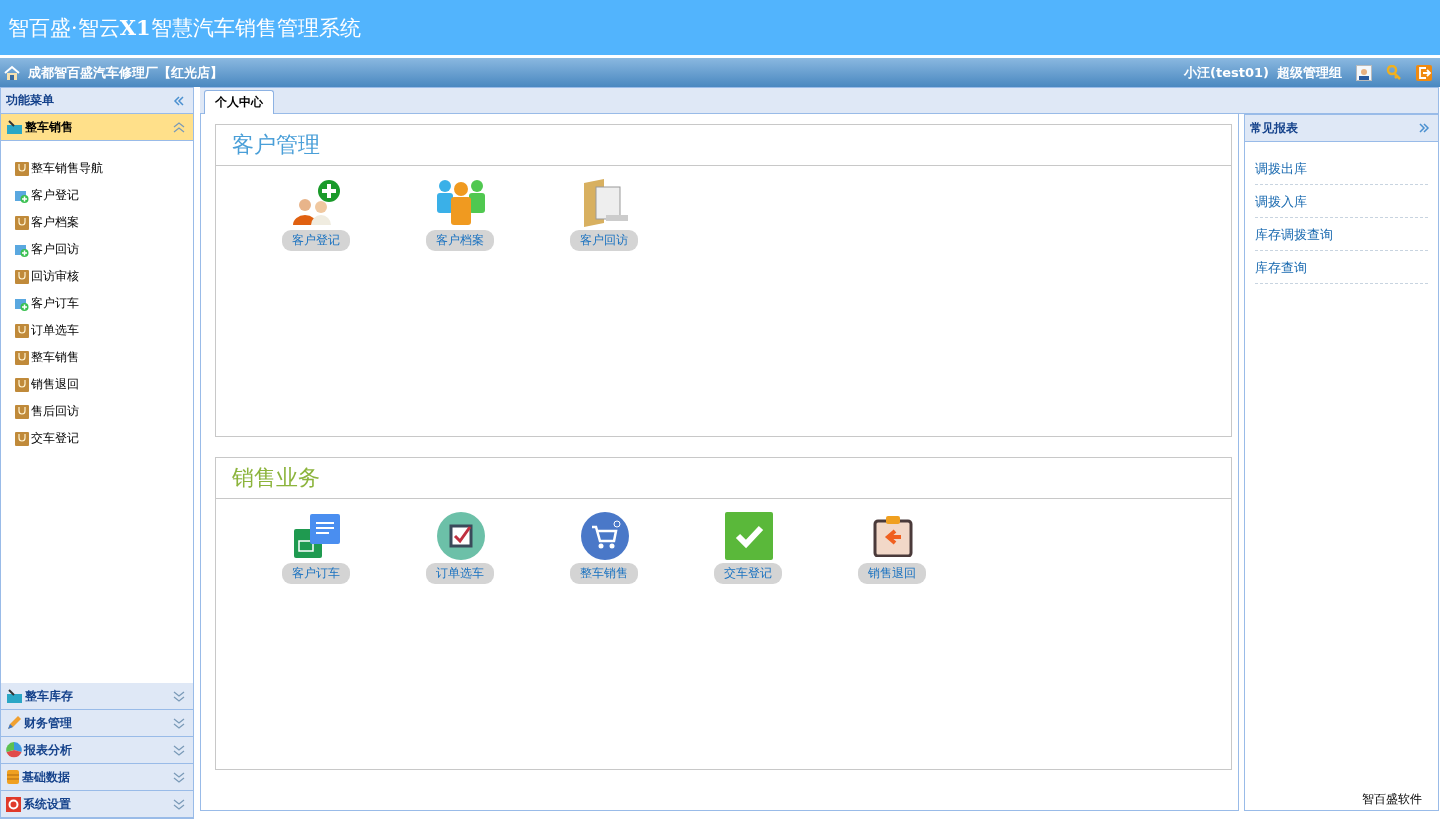  What do you see at coordinates (1364, 72) in the screenshot?
I see `profile-icon` at bounding box center [1364, 72].